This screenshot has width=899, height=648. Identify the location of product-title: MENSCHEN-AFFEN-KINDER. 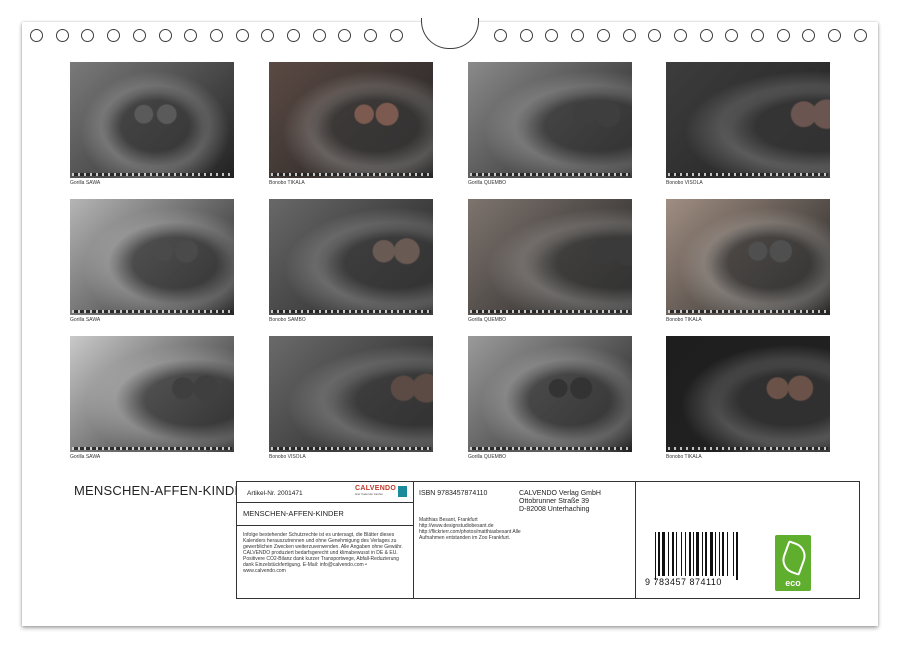
(293, 513).